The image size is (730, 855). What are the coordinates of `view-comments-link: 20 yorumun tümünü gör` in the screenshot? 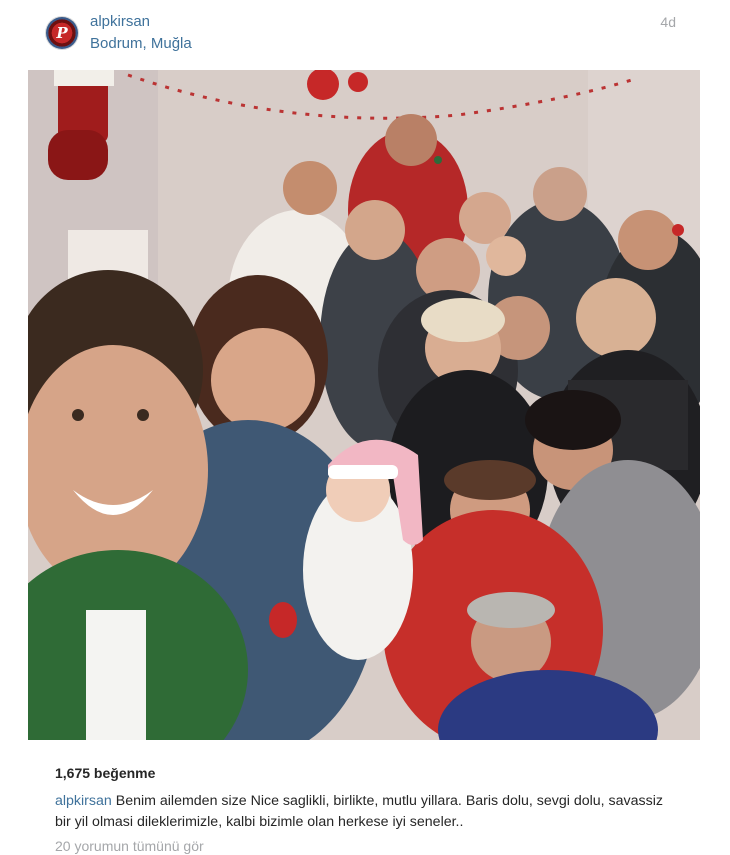 It's located at (129, 846).